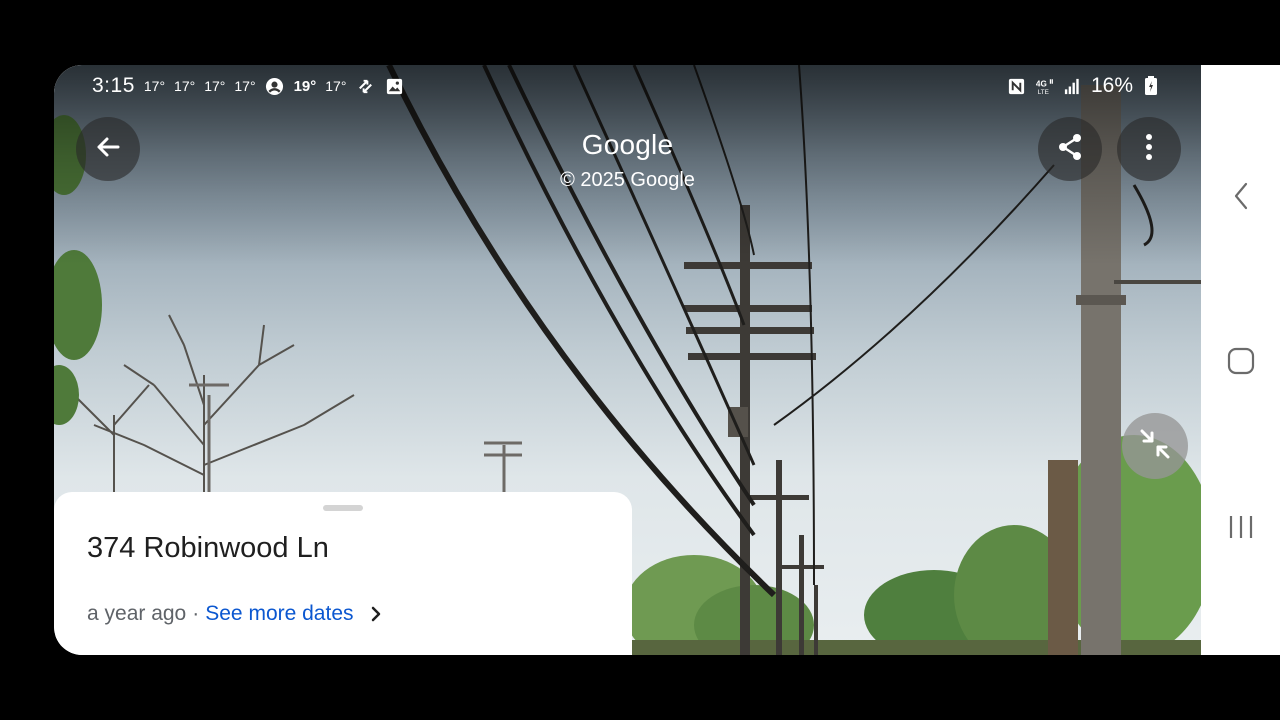  I want to click on status-bar: 3:15 17° 17° 17° 17° 19° 17° 4G LTE 16%, so click(627, 85).